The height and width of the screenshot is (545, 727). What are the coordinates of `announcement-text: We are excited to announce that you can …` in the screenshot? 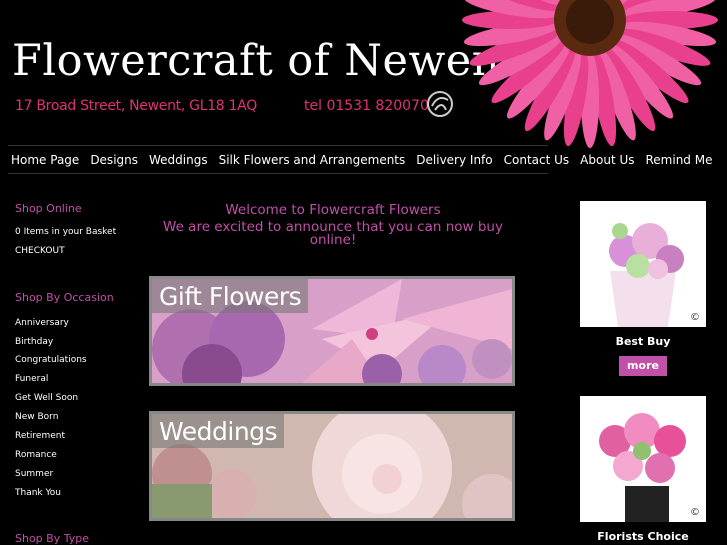 It's located at (333, 233).